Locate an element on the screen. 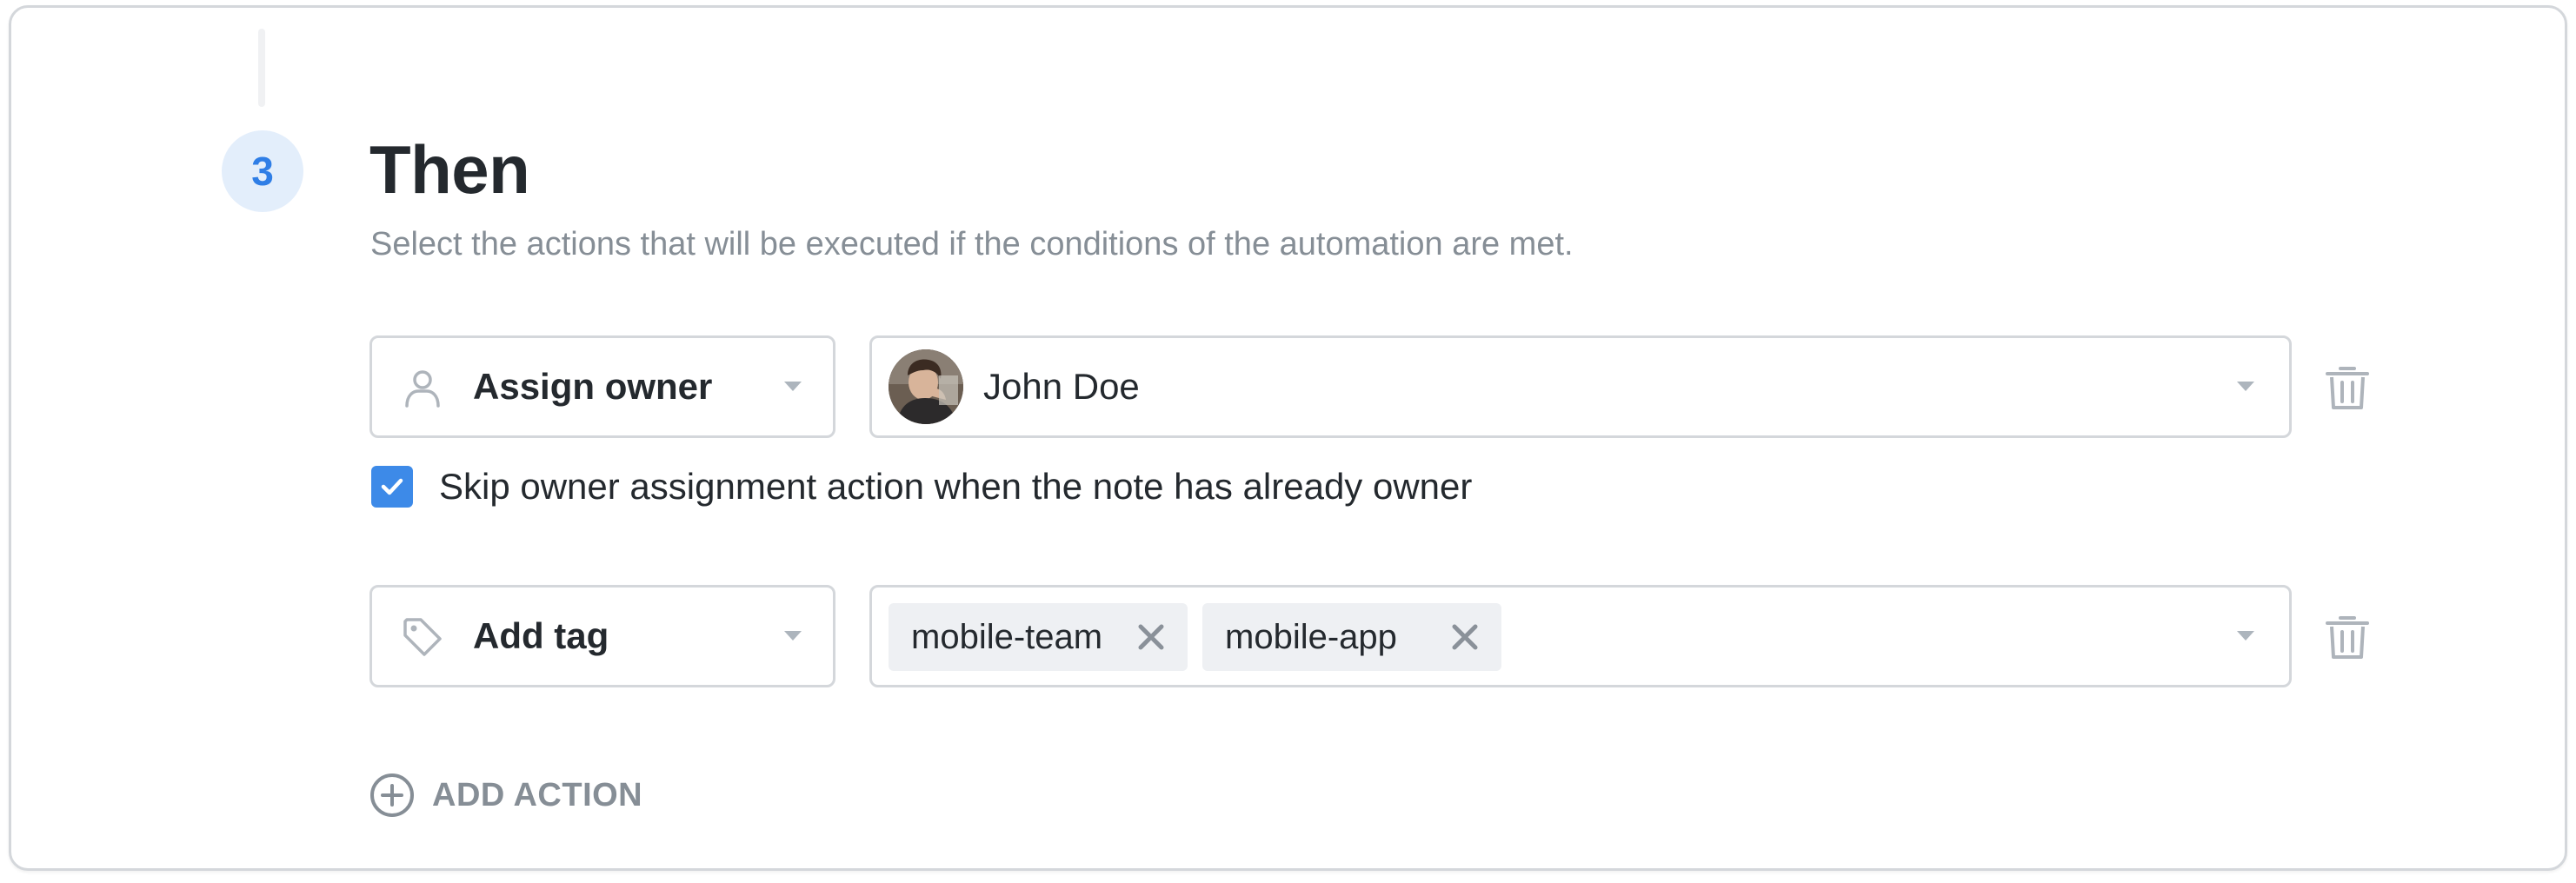 The width and height of the screenshot is (2576, 883). action-type-label: Add tag is located at coordinates (541, 635).